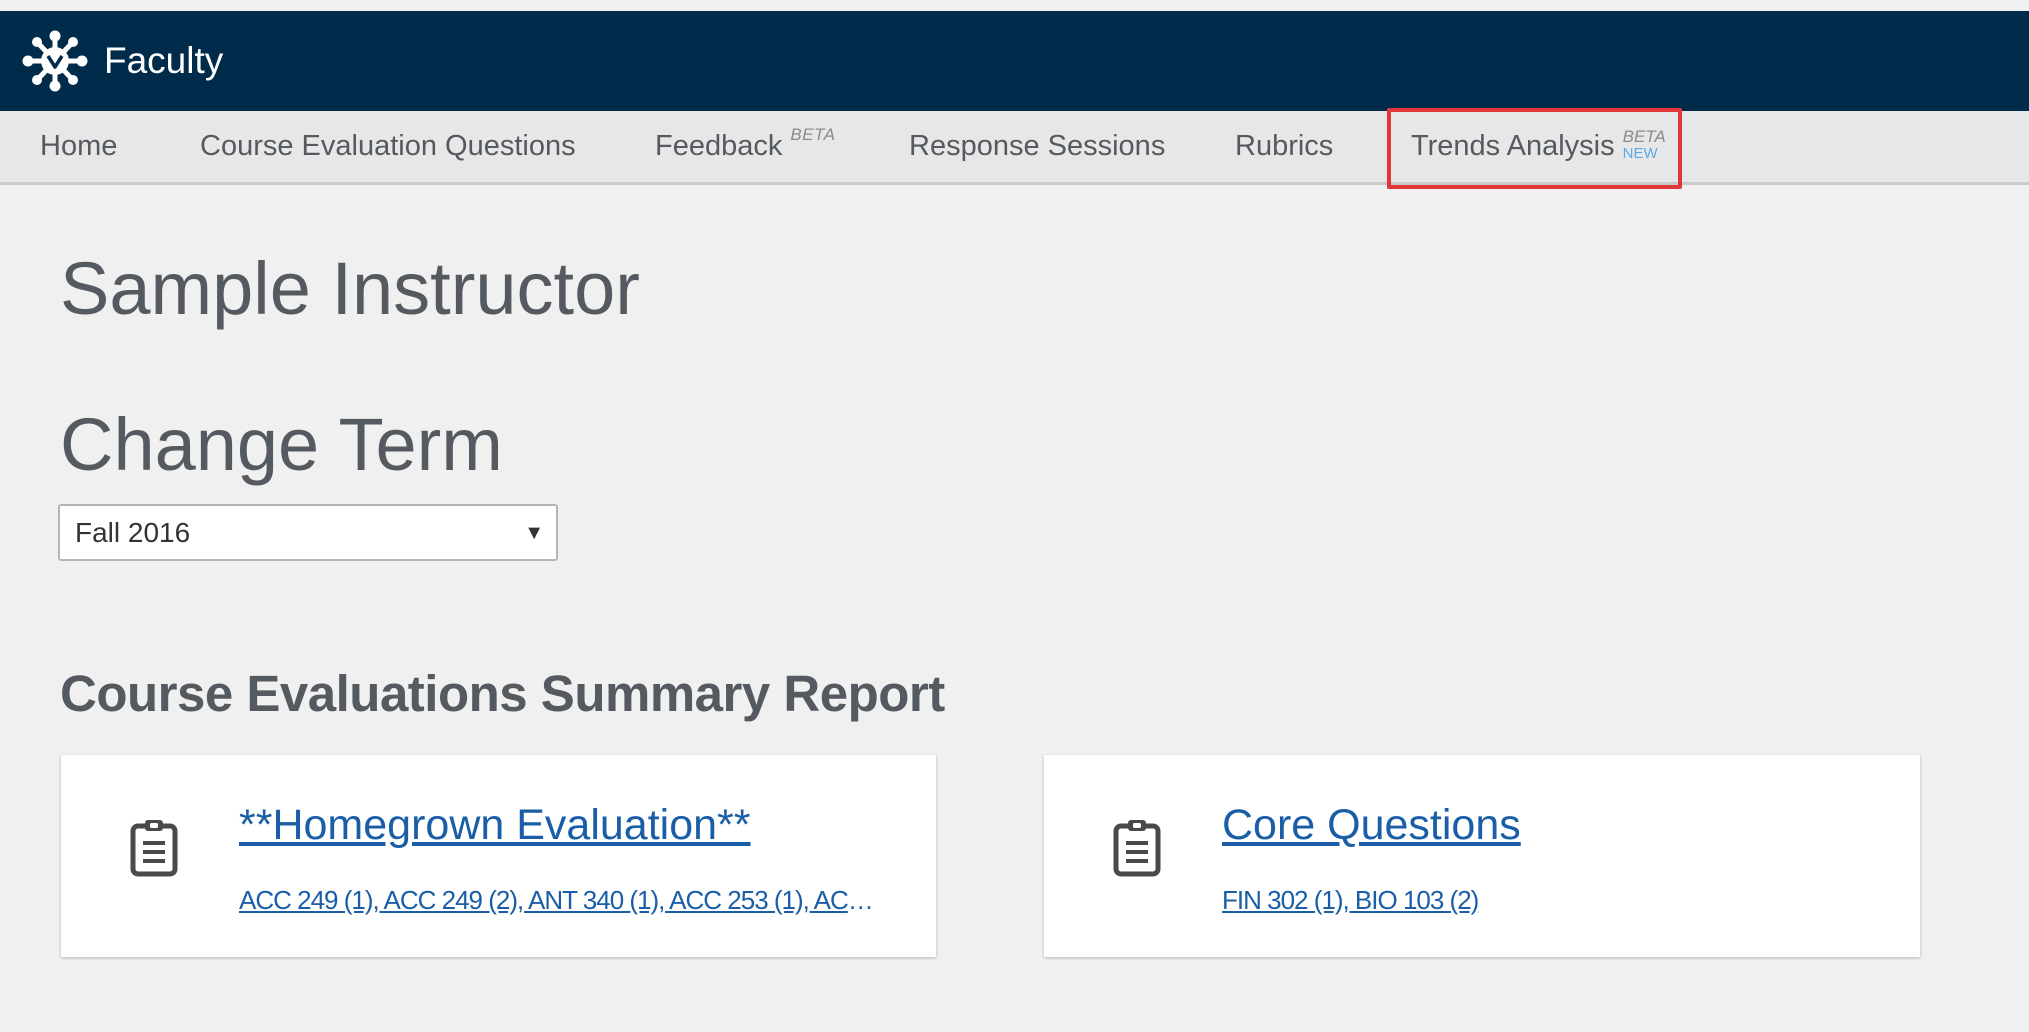 This screenshot has height=1032, width=2029. What do you see at coordinates (163, 61) in the screenshot?
I see `app-title: Faculty` at bounding box center [163, 61].